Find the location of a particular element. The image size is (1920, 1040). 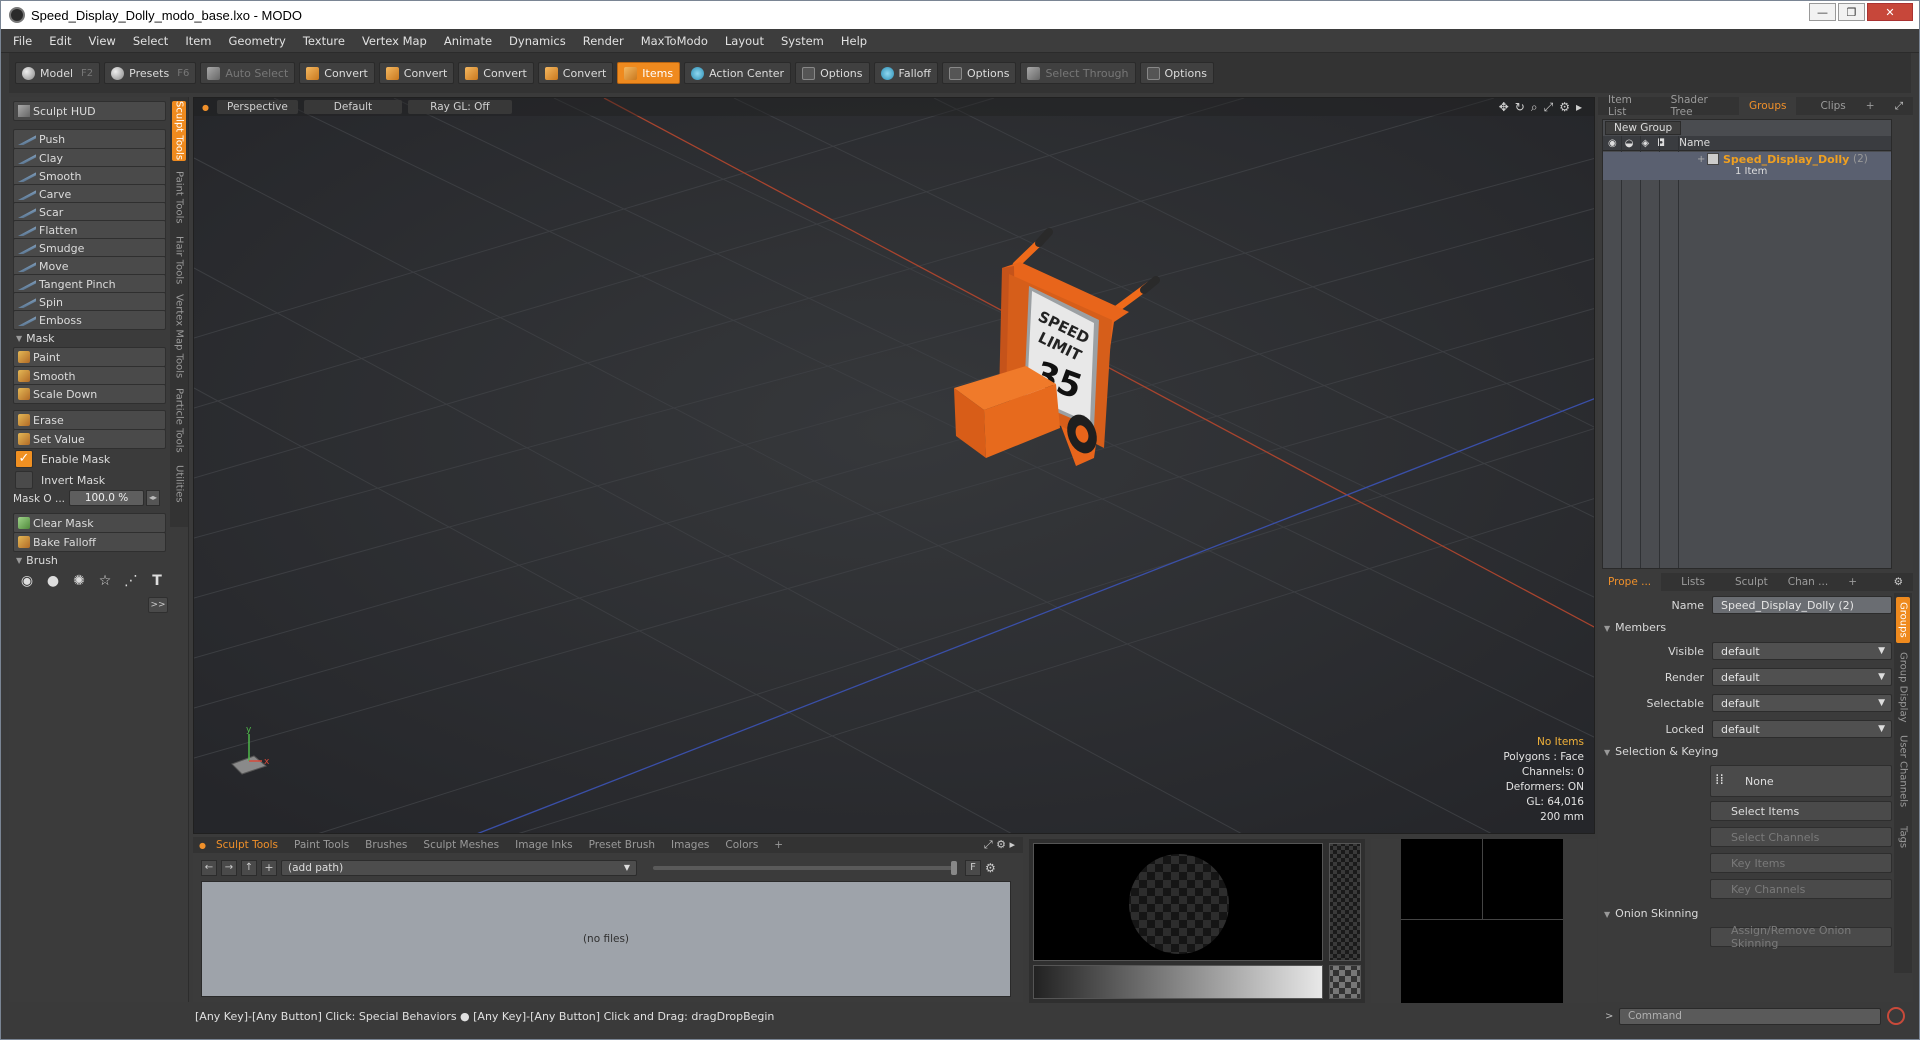

falloff-button: Falloff is located at coordinates (905, 73).